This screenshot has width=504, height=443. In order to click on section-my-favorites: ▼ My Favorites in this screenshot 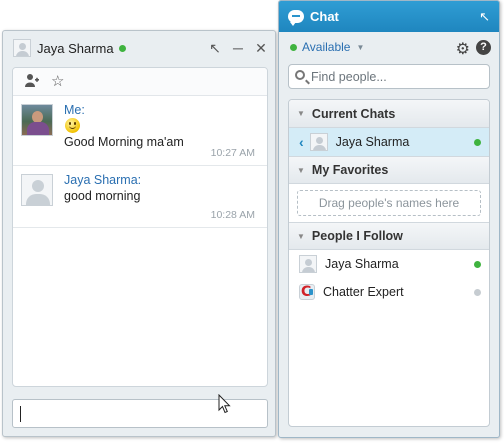, I will do `click(389, 170)`.